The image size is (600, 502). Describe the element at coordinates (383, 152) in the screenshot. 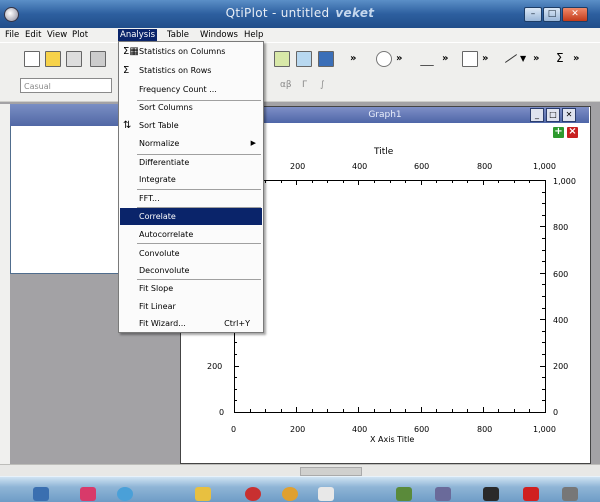

I see `graph-title: Title` at that location.